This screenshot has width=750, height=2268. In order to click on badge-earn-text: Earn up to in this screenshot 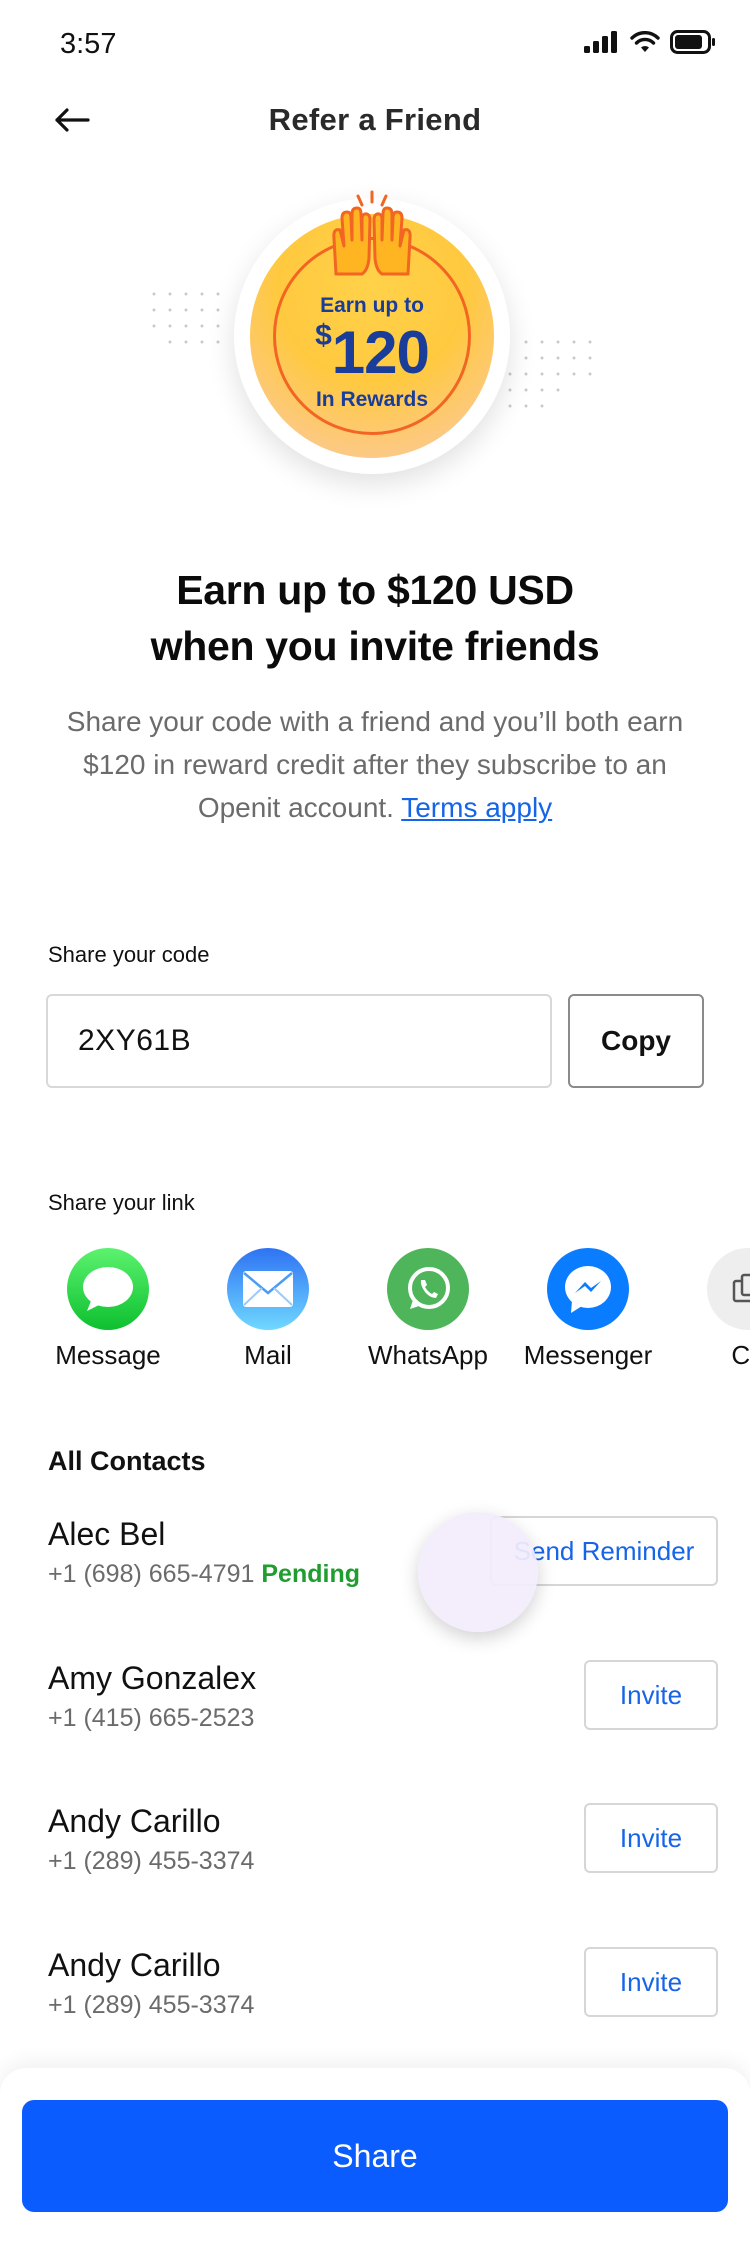, I will do `click(372, 305)`.